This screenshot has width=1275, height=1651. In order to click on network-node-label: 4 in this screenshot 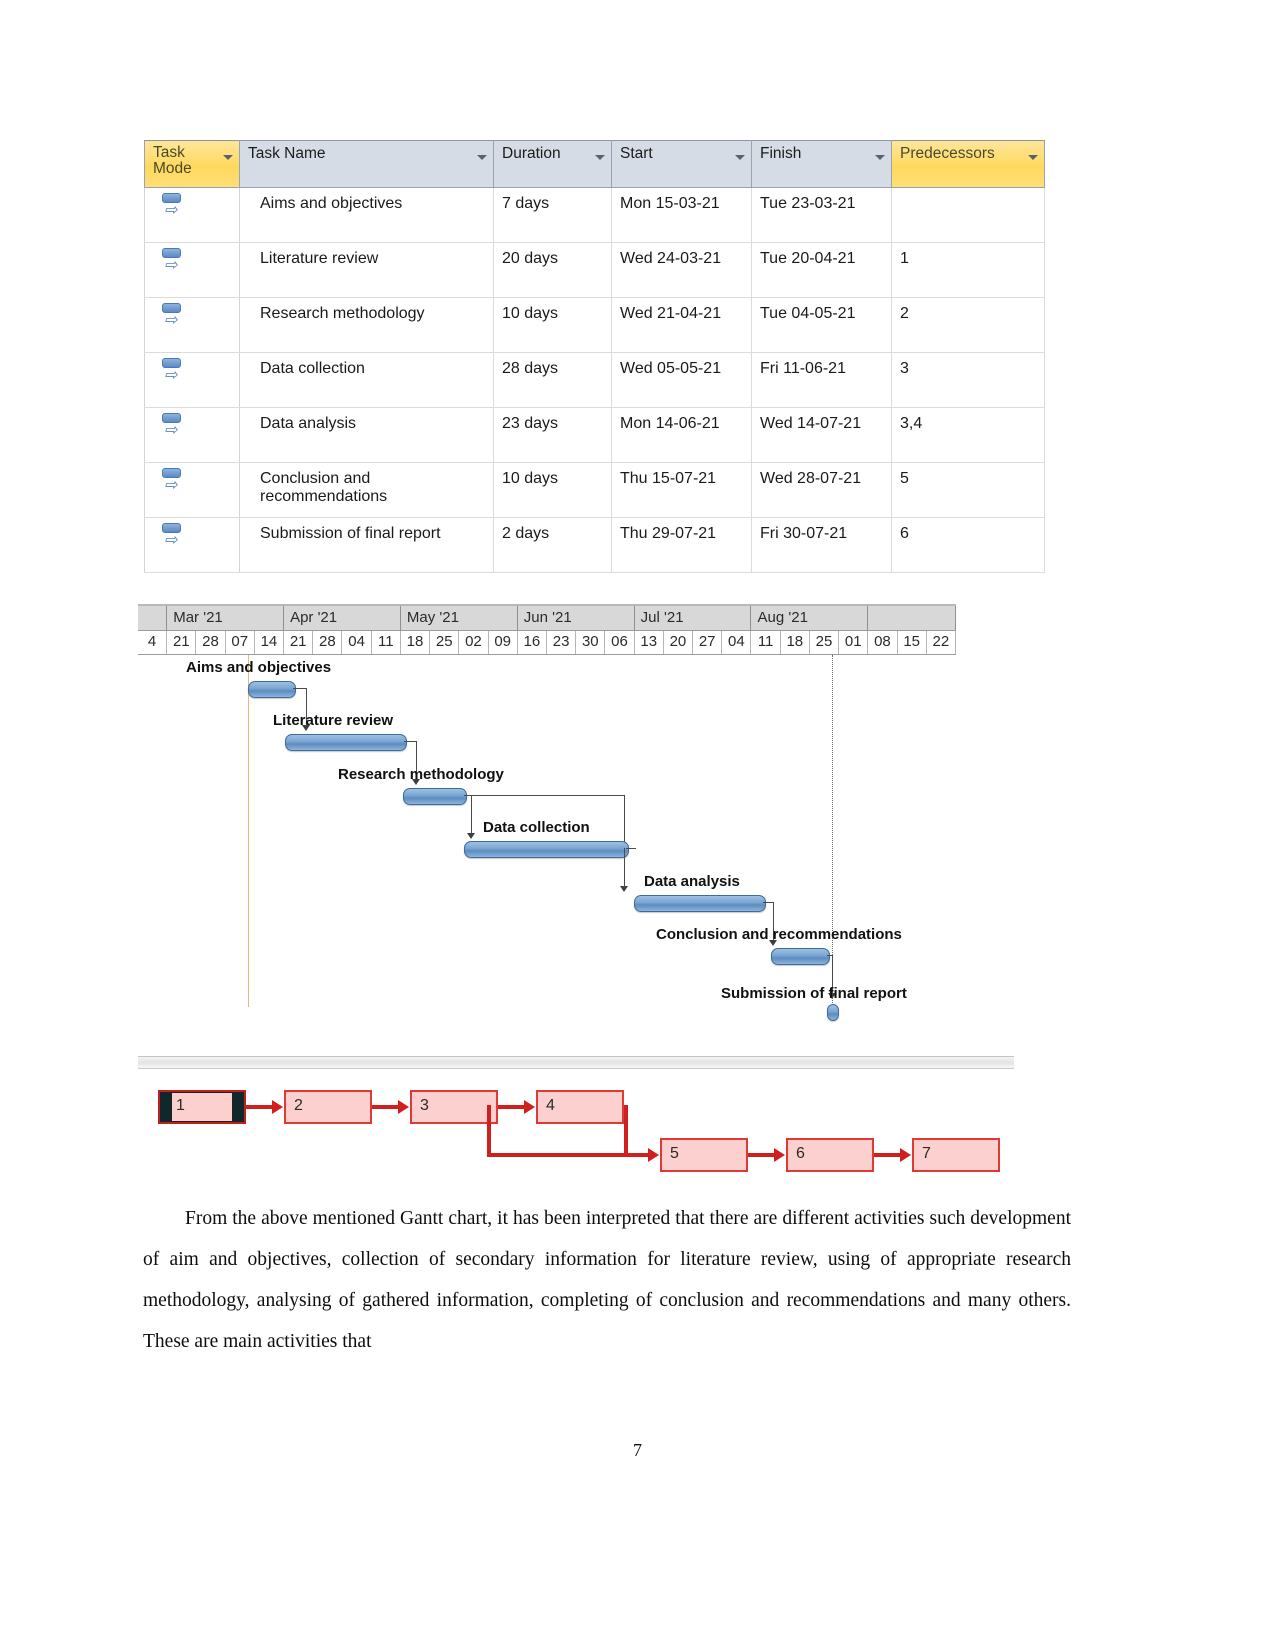, I will do `click(550, 1105)`.